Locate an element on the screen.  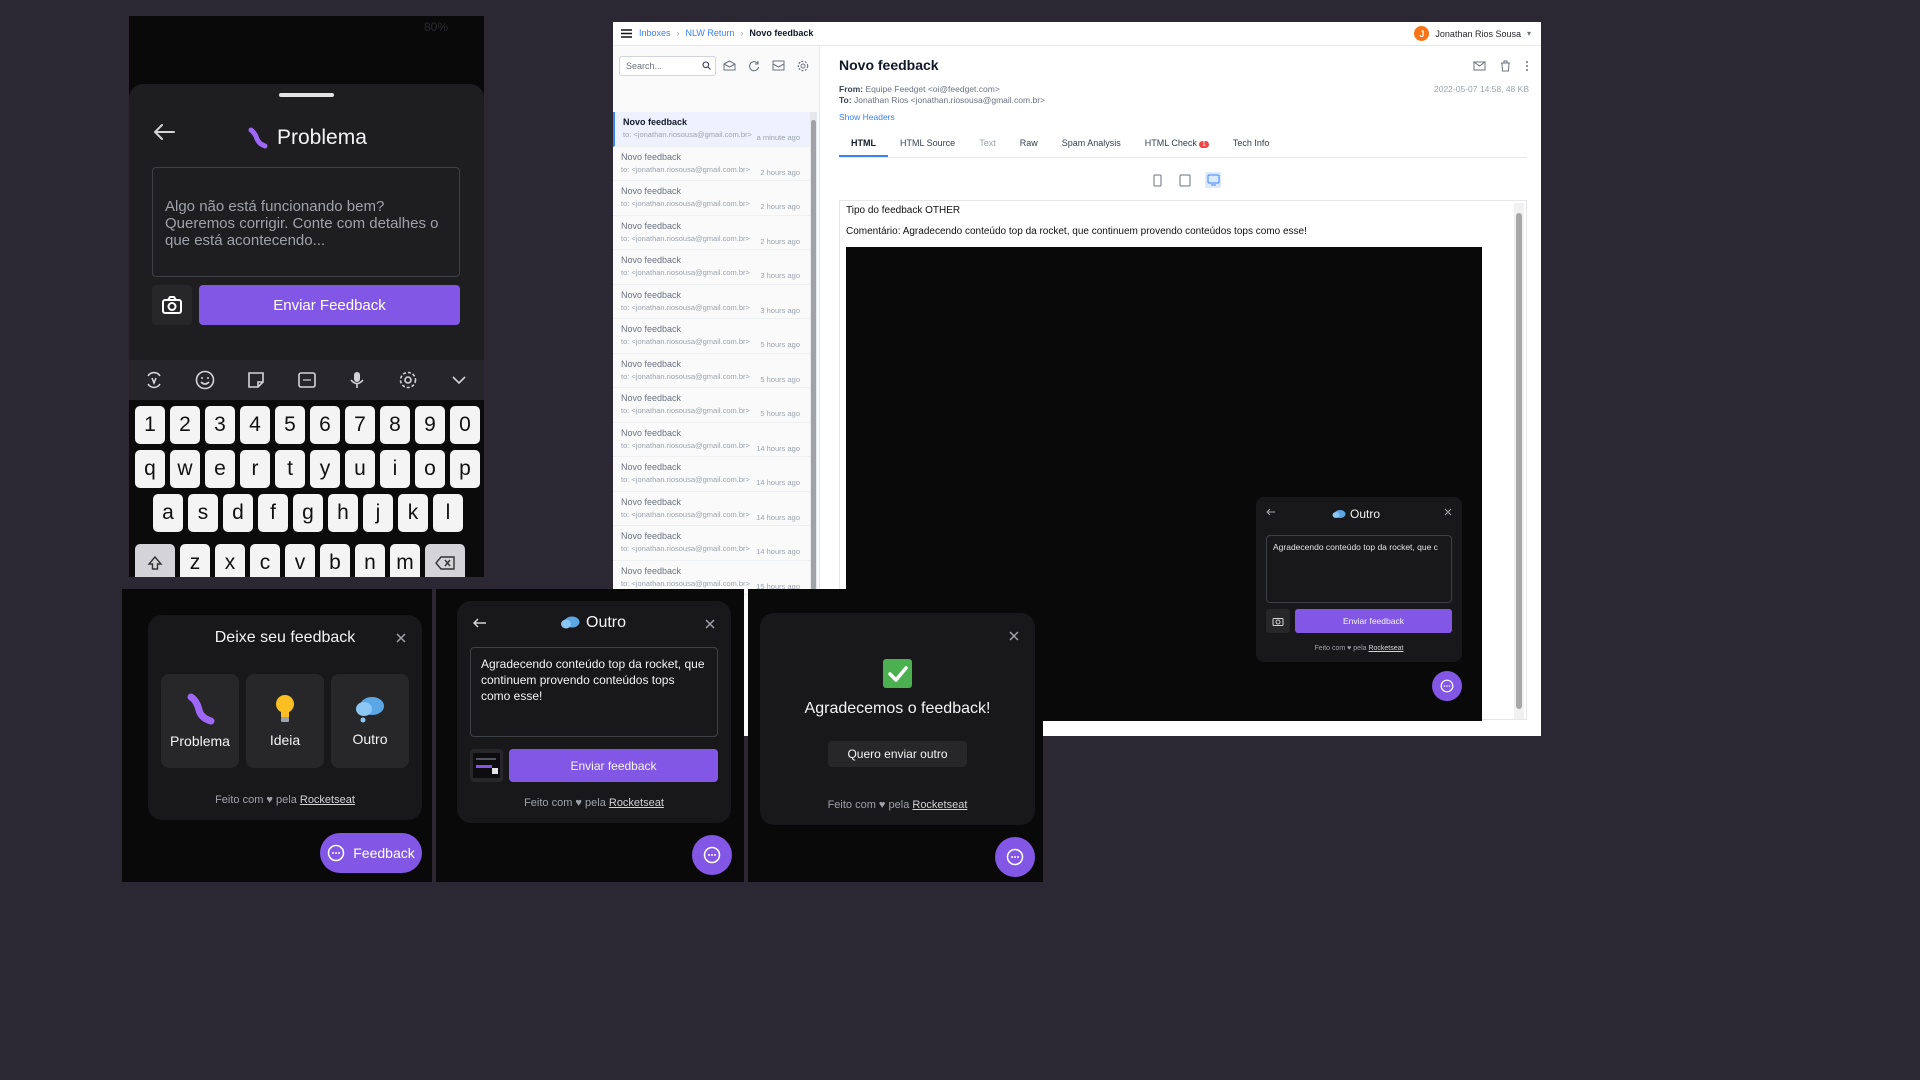
key-7: 7 is located at coordinates (360, 425).